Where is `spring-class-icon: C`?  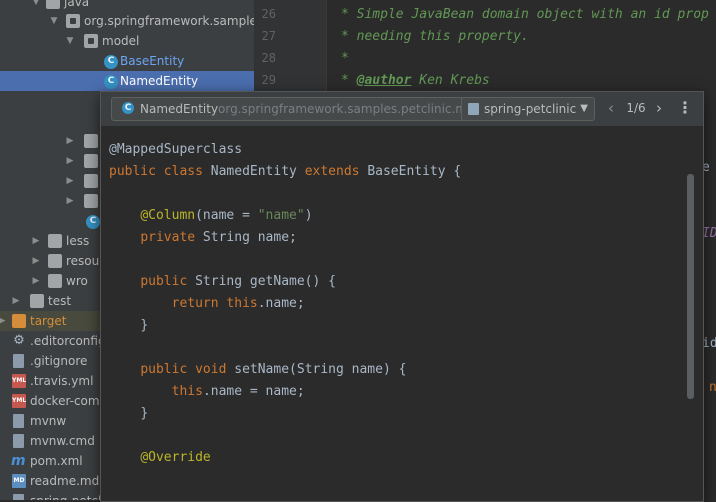 spring-class-icon: C is located at coordinates (93, 222).